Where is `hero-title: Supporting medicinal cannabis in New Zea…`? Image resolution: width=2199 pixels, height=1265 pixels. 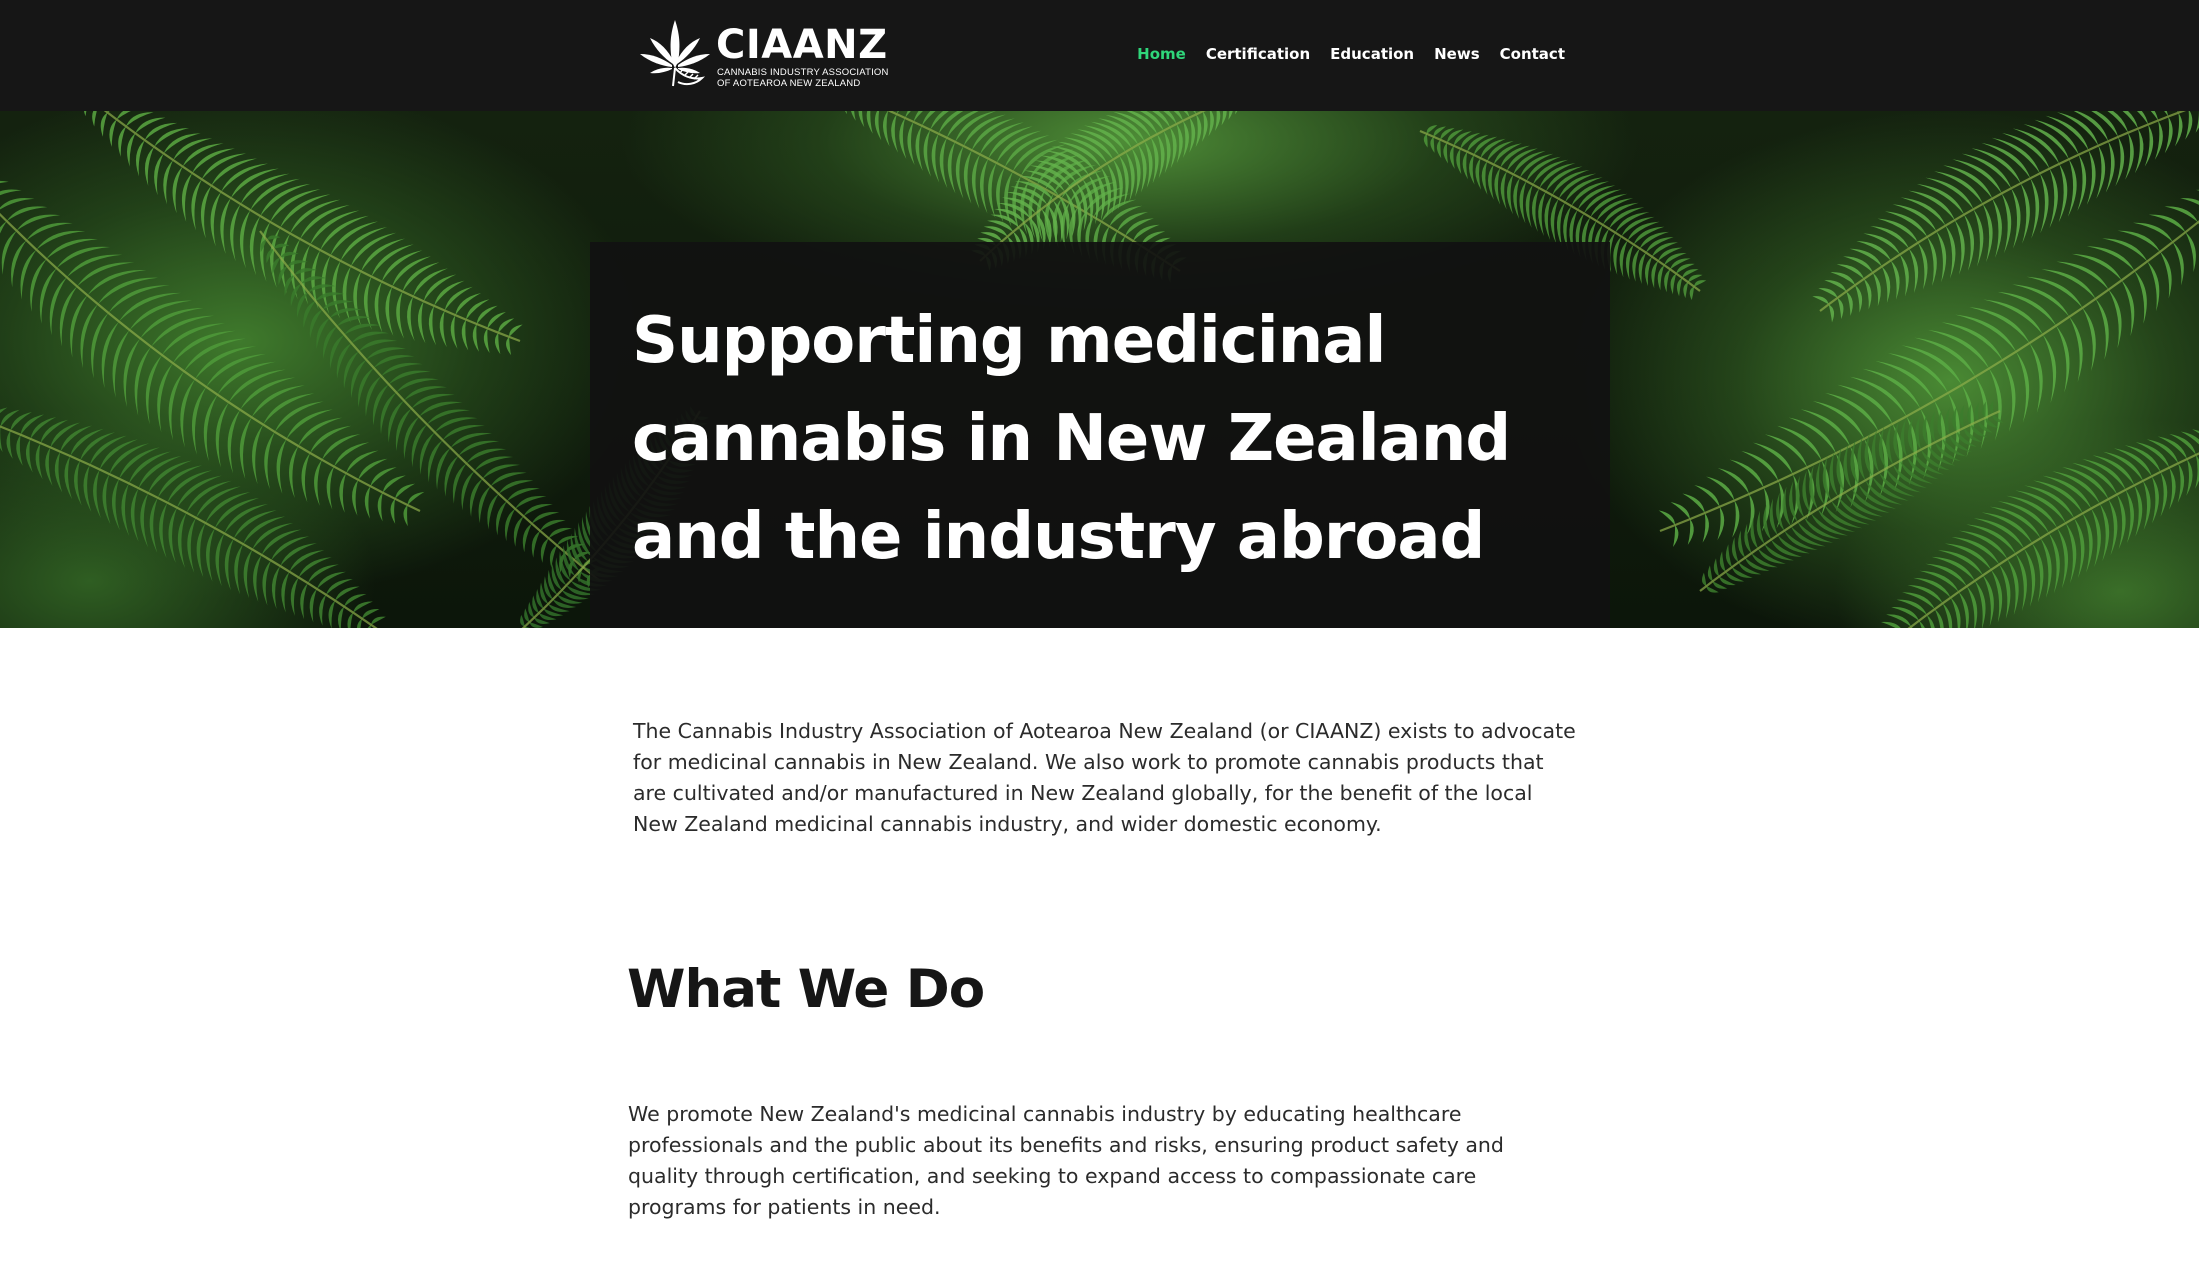 hero-title: Supporting medicinal cannabis in New Zea… is located at coordinates (1071, 439).